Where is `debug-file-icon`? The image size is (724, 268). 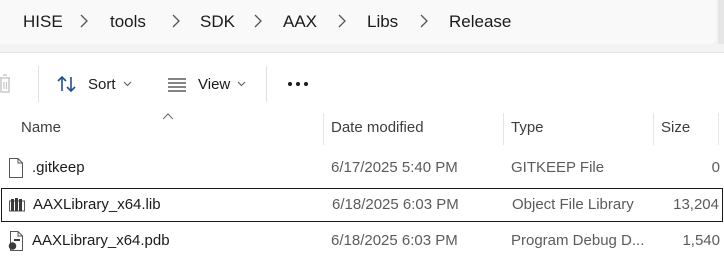 debug-file-icon is located at coordinates (15, 241).